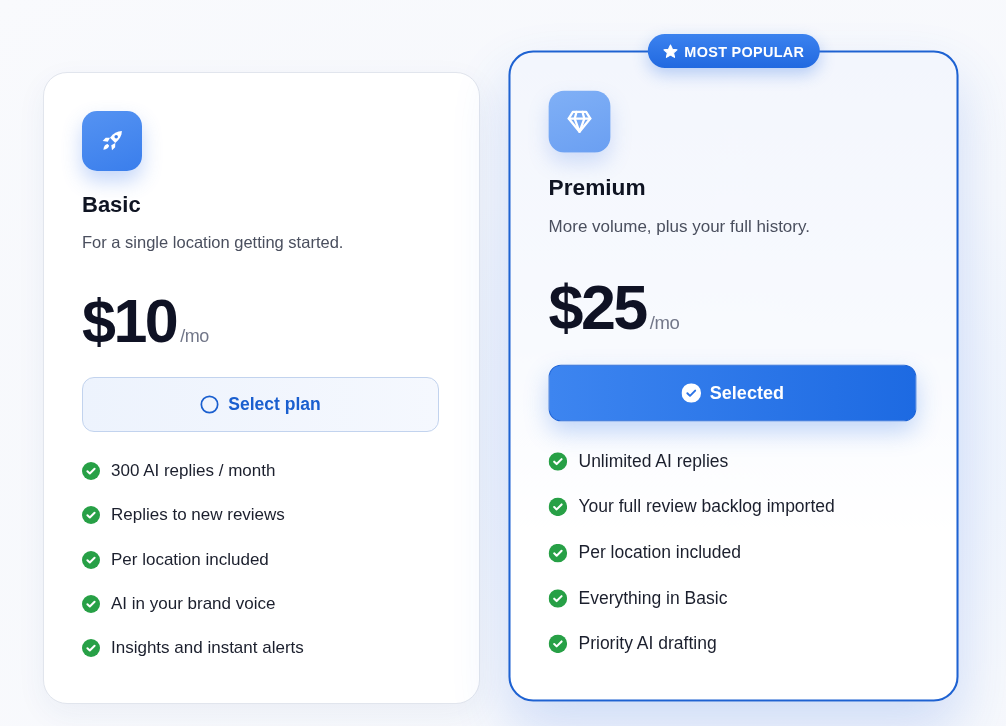 The image size is (1006, 726). I want to click on star-icon, so click(670, 51).